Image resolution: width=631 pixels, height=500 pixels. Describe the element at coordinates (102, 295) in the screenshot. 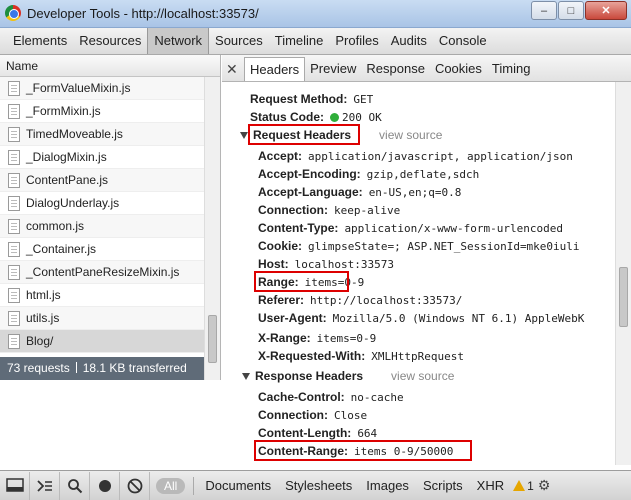

I see `list-item: html.js` at that location.